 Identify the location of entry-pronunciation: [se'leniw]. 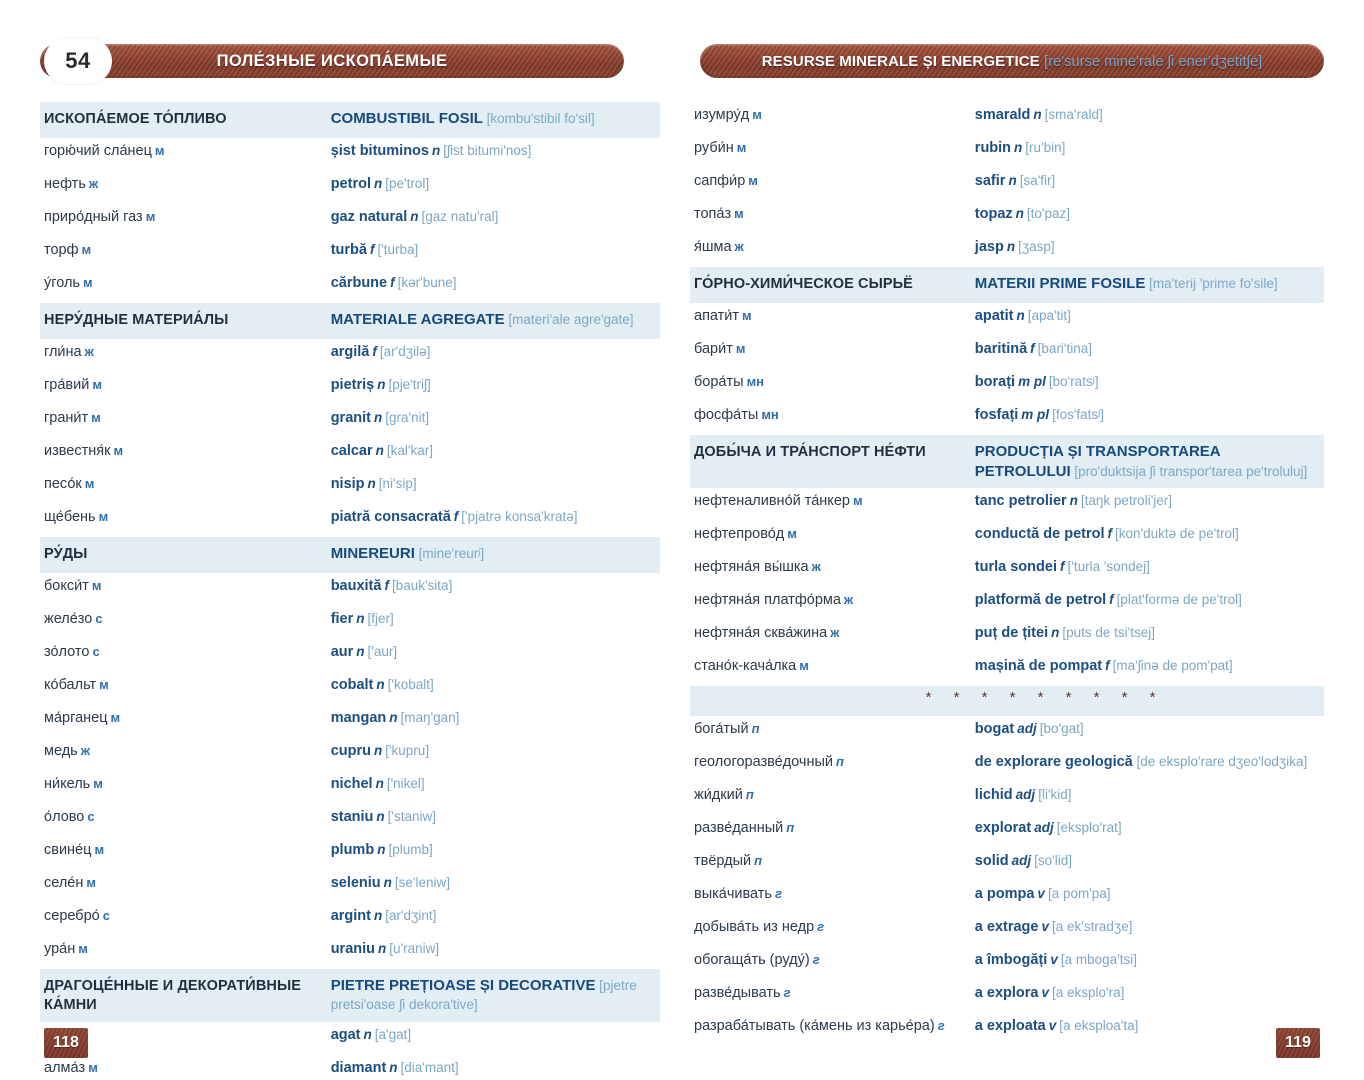
(422, 882).